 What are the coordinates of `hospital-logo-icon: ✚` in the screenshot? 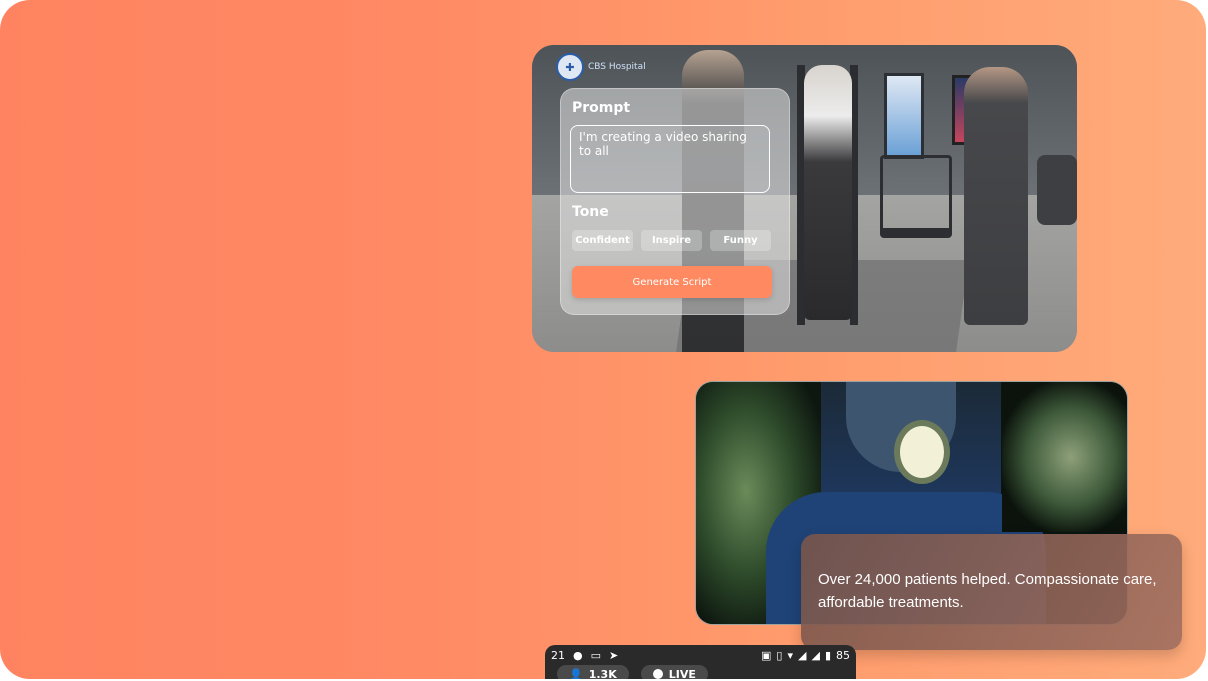 It's located at (570, 67).